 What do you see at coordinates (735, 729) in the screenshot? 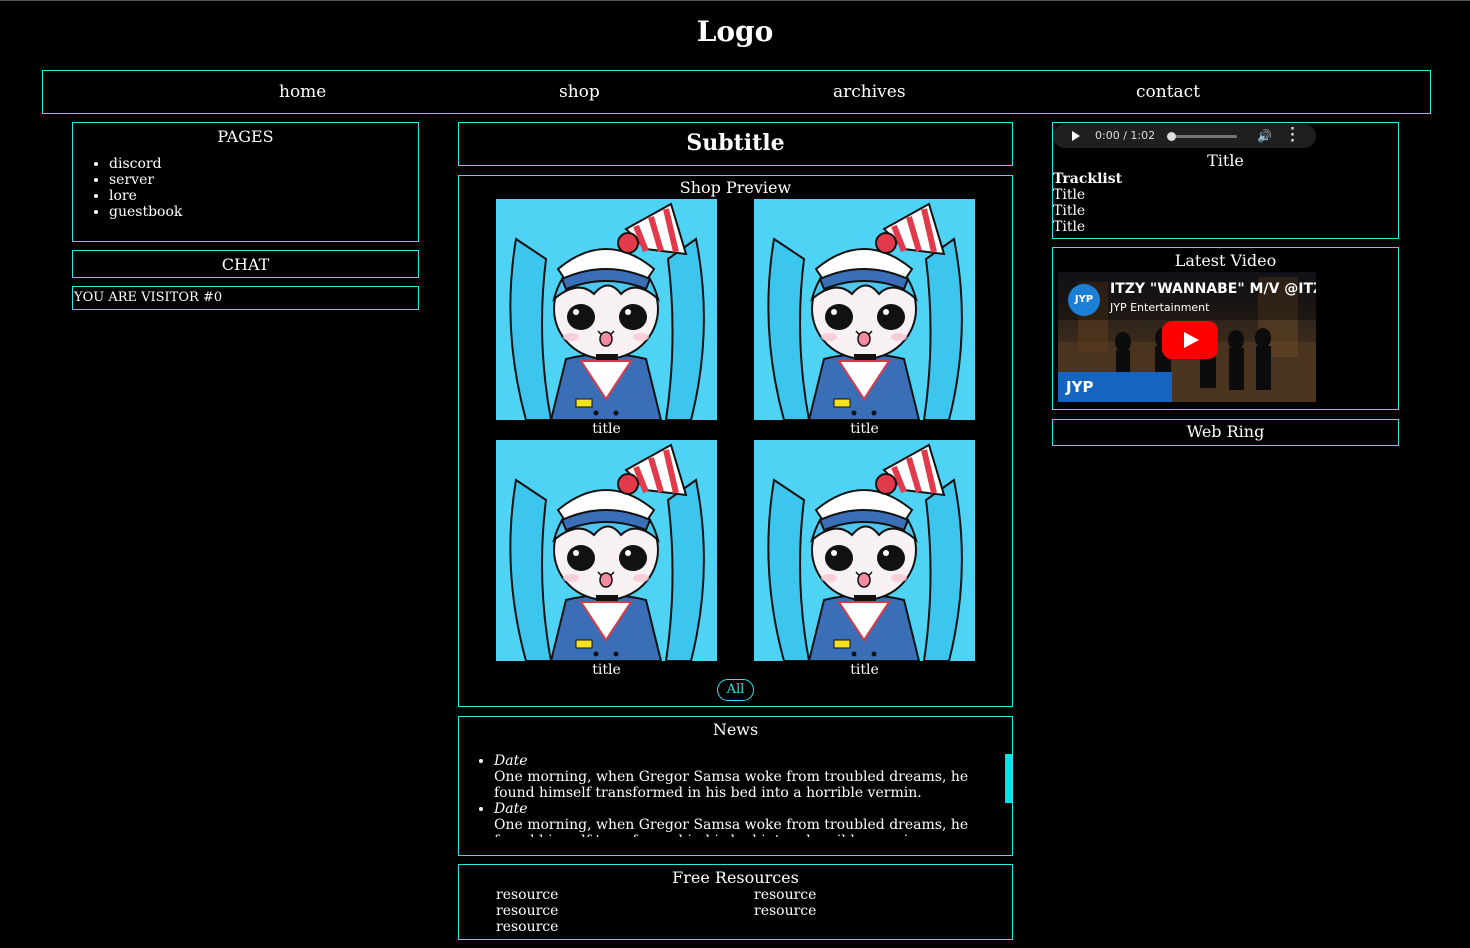
I see `news-title: News` at bounding box center [735, 729].